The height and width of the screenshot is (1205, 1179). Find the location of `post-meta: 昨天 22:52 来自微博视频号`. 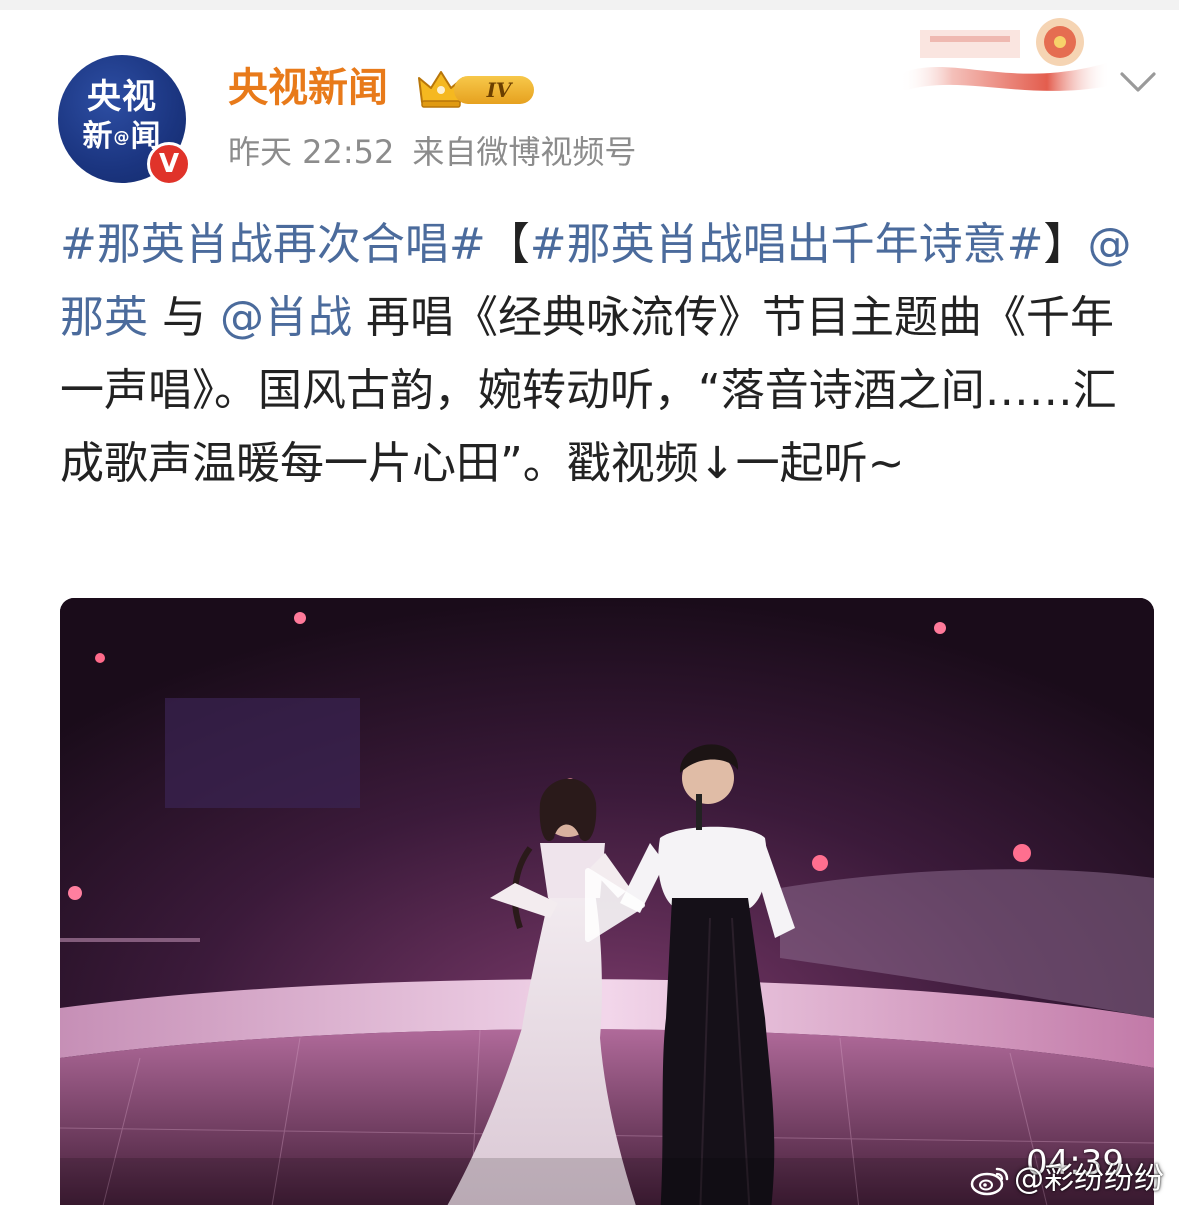

post-meta: 昨天 22:52 来自微博视频号 is located at coordinates (432, 152).